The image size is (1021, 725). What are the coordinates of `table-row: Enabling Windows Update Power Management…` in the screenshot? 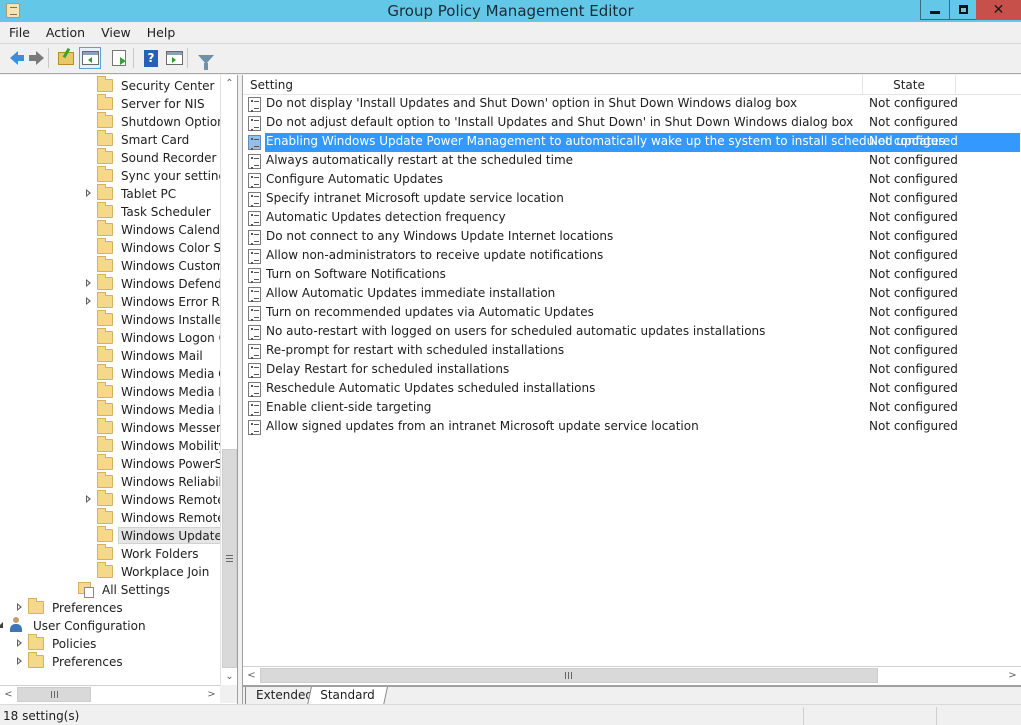 It's located at (632, 142).